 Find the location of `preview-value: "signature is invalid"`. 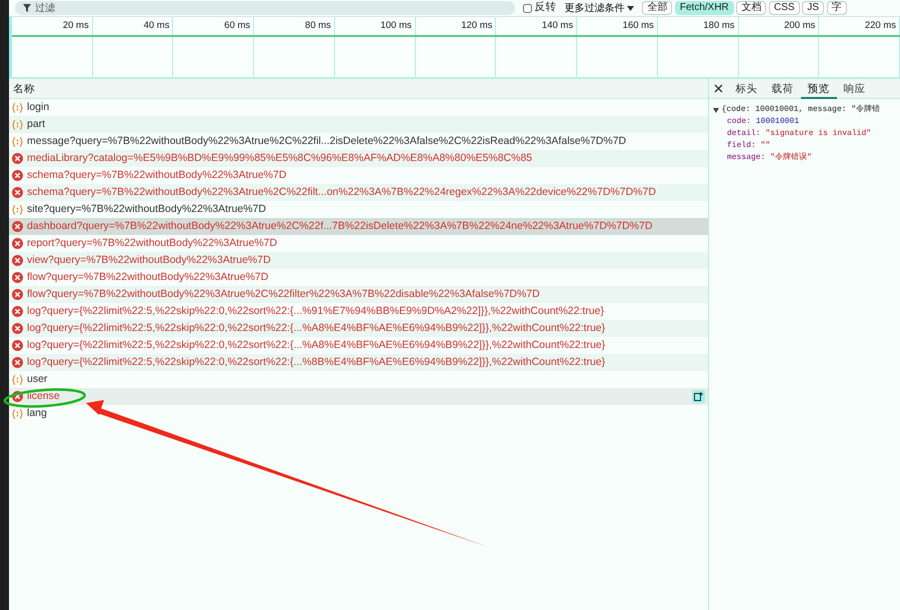

preview-value: "signature is invalid" is located at coordinates (818, 133).